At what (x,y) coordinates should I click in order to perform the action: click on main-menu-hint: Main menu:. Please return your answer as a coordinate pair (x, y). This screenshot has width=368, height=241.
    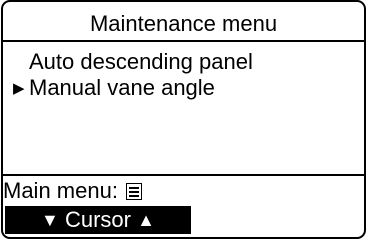
    Looking at the image, I should click on (73, 191).